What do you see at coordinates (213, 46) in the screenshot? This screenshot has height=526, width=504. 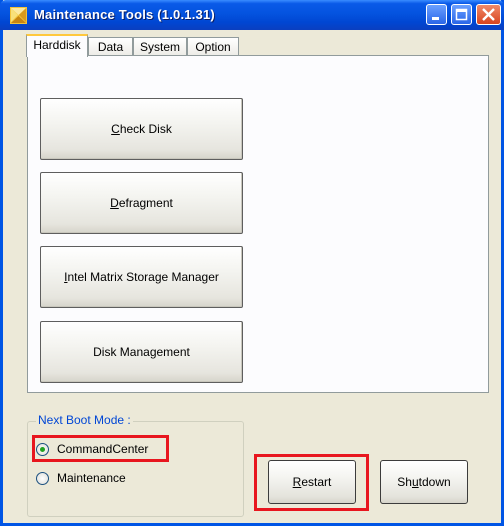 I see `tab-option: Option` at bounding box center [213, 46].